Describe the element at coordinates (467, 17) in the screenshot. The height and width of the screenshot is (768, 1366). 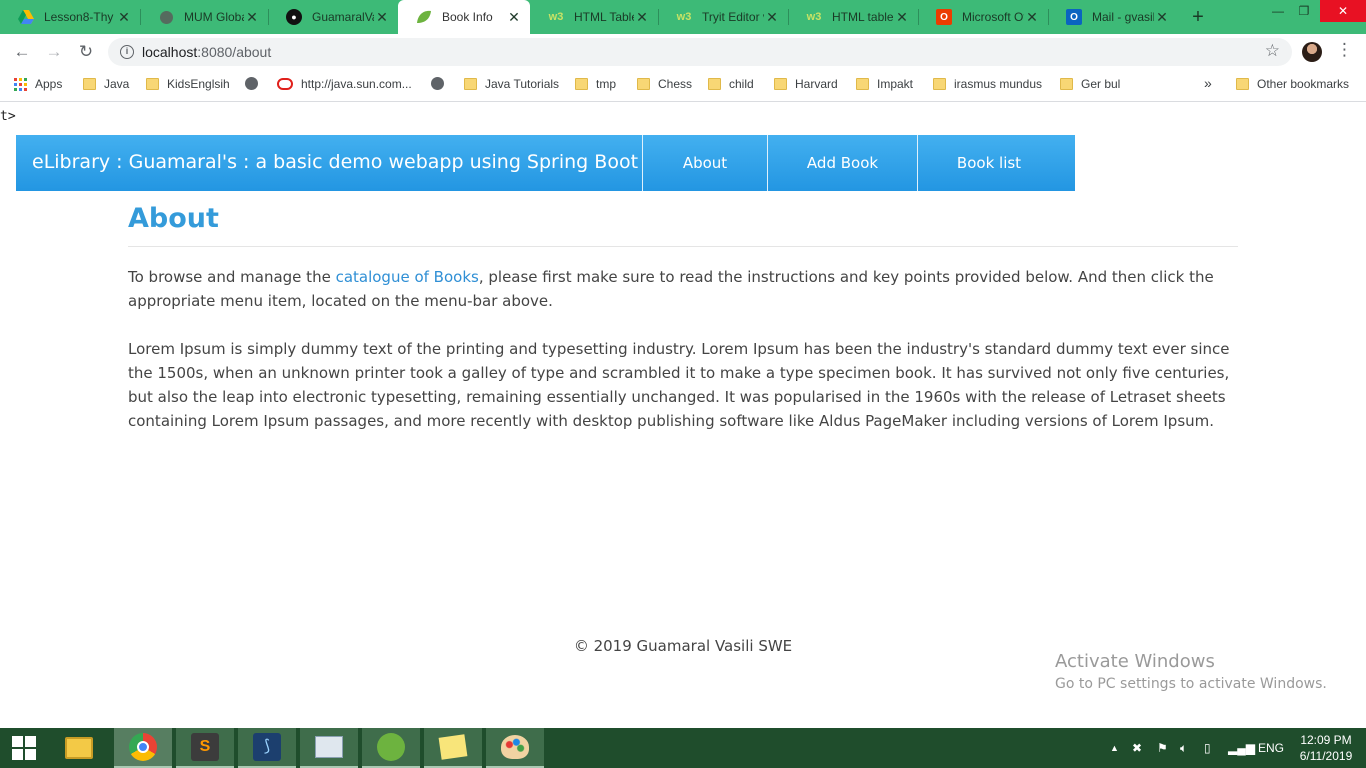
I see `tab-title: Book Info` at that location.